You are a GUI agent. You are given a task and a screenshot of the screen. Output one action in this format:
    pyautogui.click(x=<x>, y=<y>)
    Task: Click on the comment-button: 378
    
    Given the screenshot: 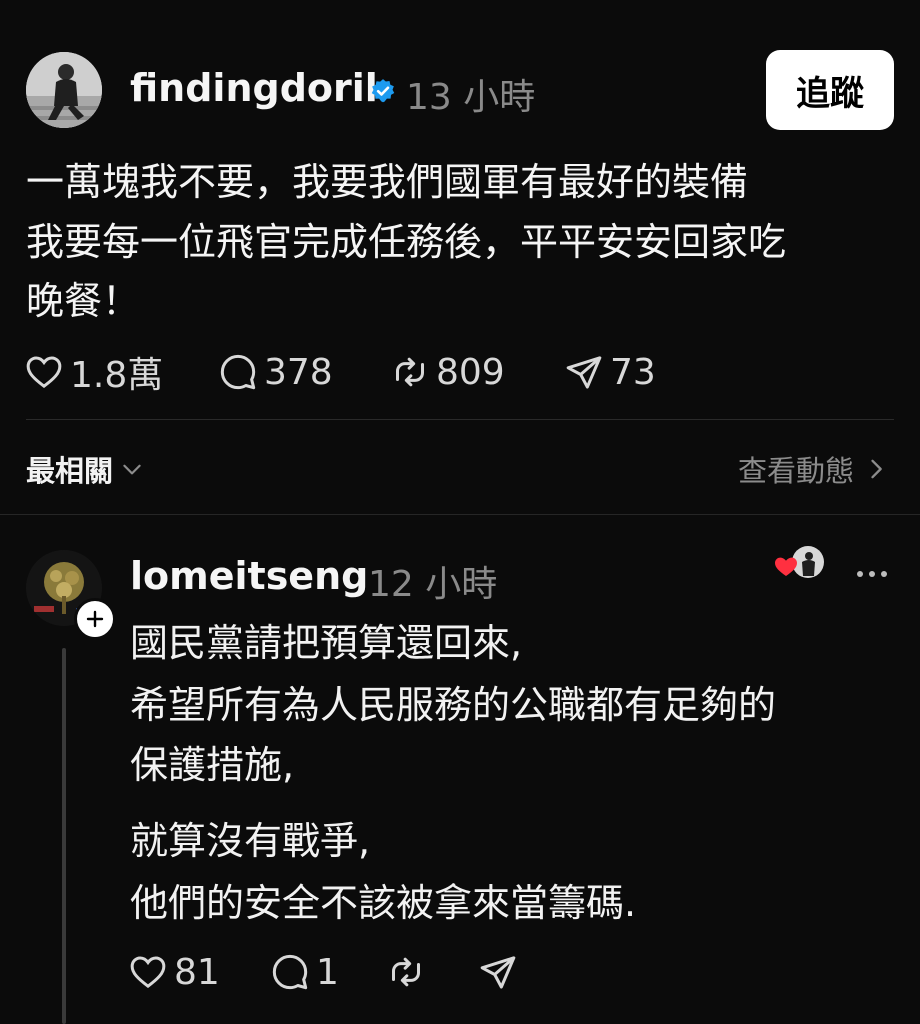 What is the action you would take?
    pyautogui.click(x=275, y=372)
    